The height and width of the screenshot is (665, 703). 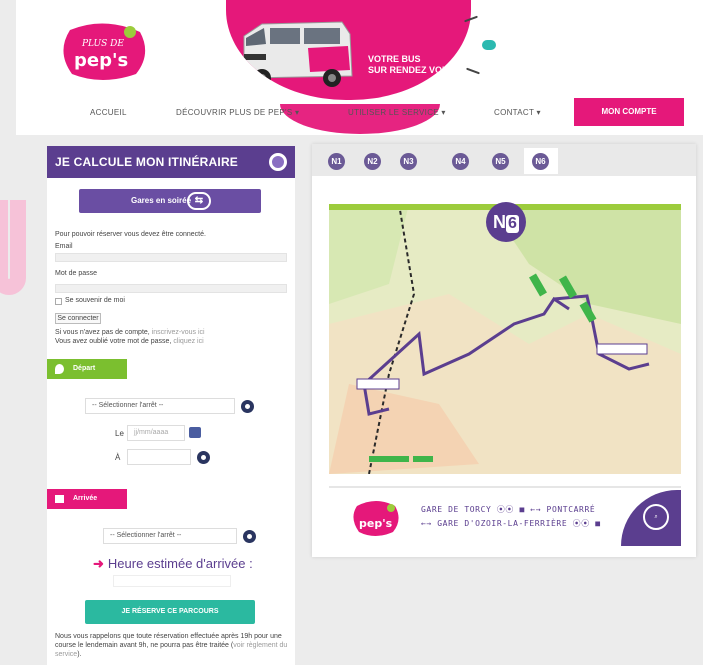 I want to click on reserve-button: JE RÉSERVE CE PARCOURS, so click(x=170, y=612).